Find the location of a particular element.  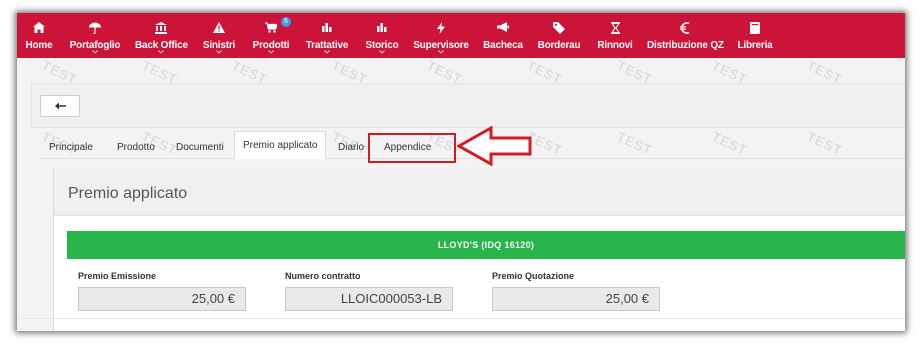

back-button is located at coordinates (60, 106).